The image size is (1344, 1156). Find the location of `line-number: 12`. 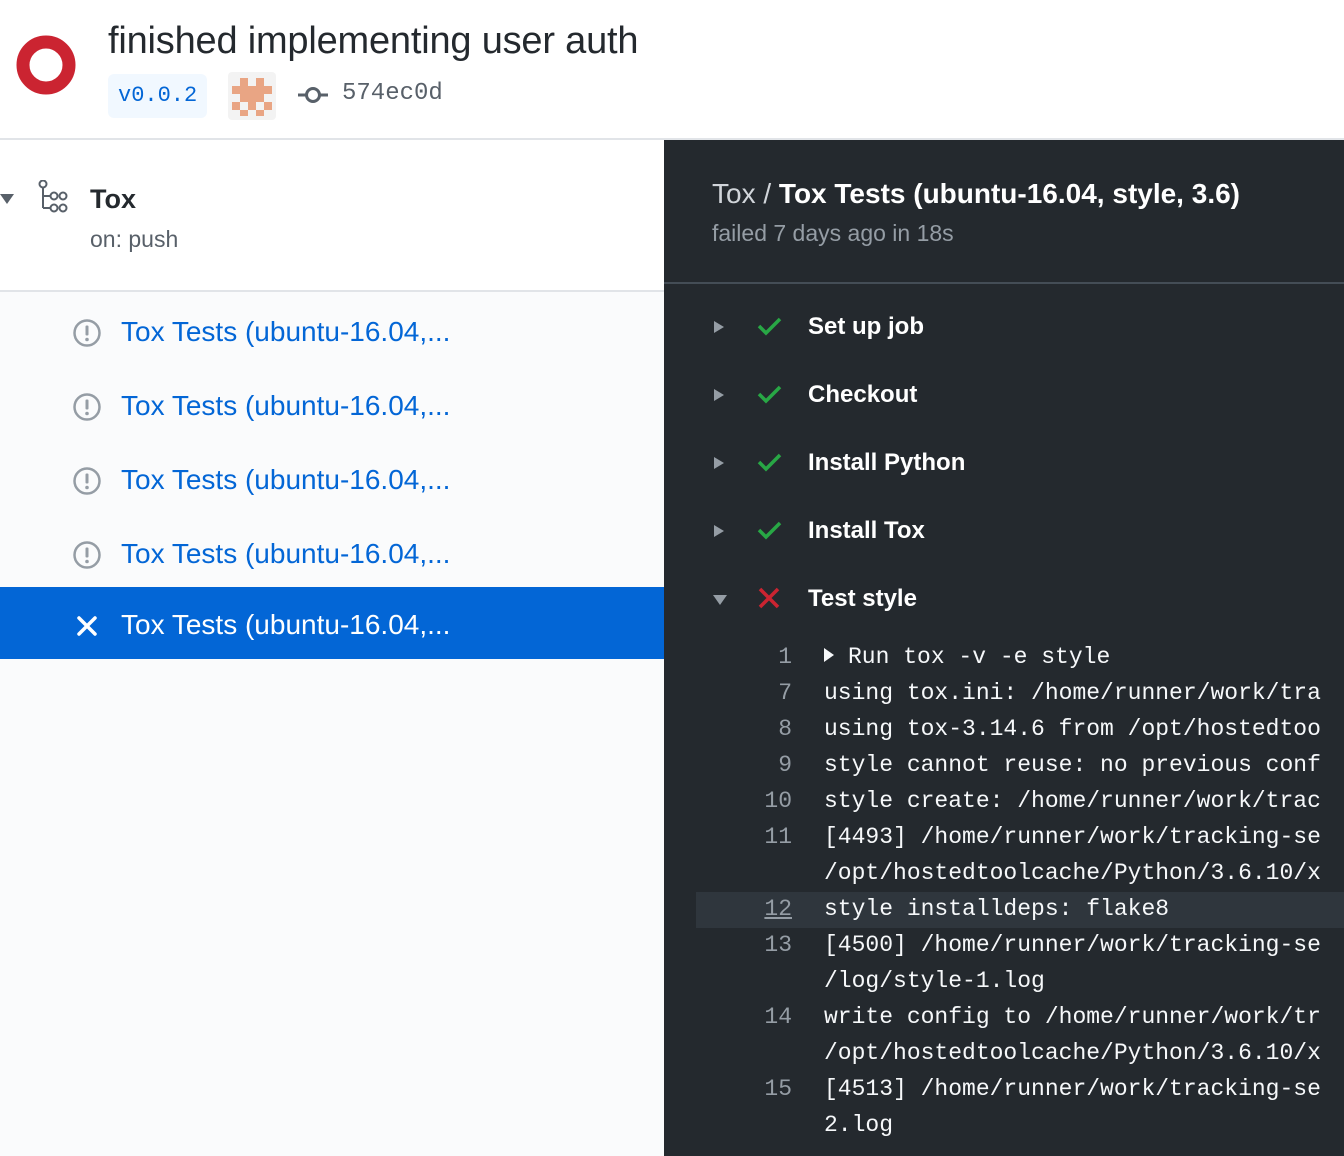

line-number: 12 is located at coordinates (744, 909).